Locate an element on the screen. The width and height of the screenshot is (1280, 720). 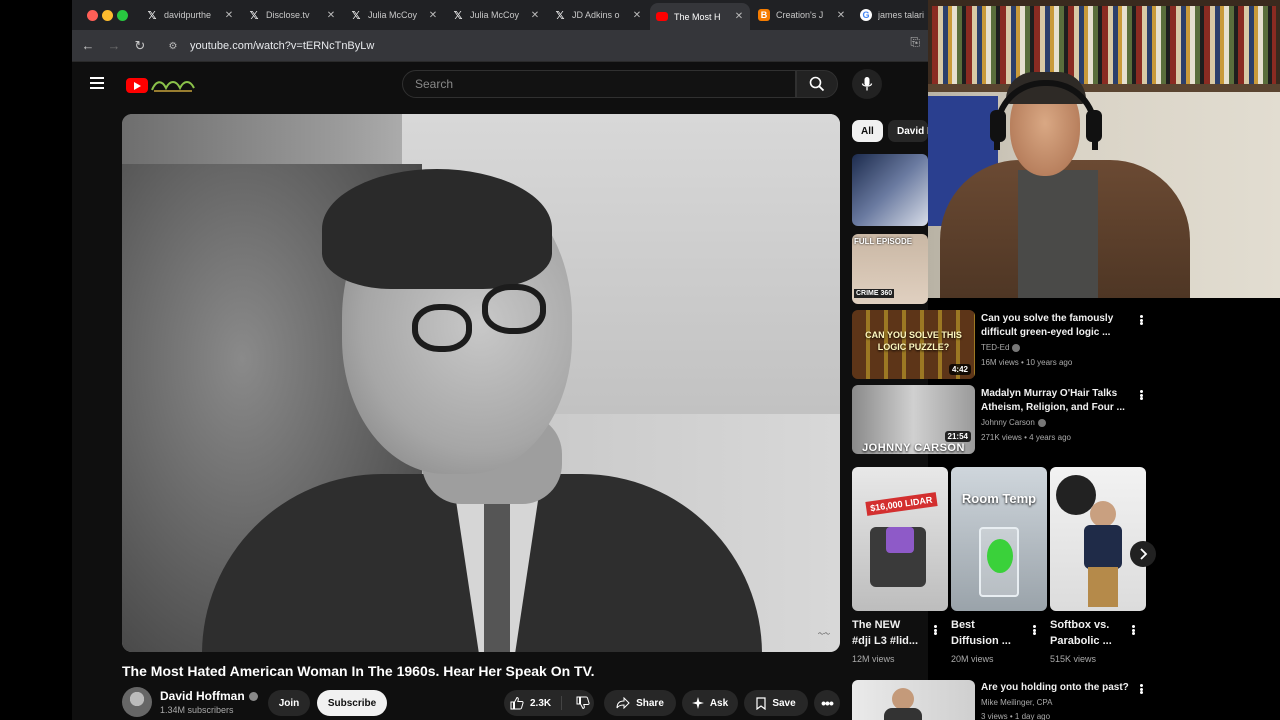
save-button: Save is located at coordinates (776, 703).